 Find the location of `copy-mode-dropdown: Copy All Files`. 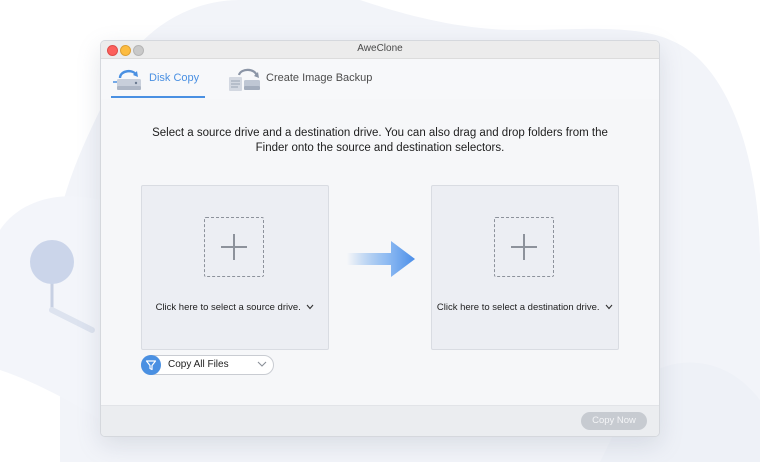

copy-mode-dropdown: Copy All Files is located at coordinates (207, 365).